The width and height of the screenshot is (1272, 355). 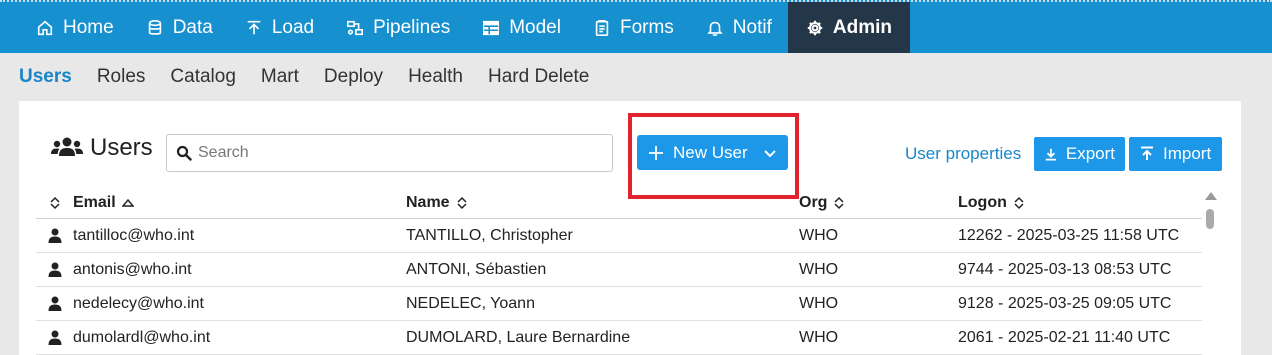 What do you see at coordinates (154, 27) in the screenshot?
I see `database-icon` at bounding box center [154, 27].